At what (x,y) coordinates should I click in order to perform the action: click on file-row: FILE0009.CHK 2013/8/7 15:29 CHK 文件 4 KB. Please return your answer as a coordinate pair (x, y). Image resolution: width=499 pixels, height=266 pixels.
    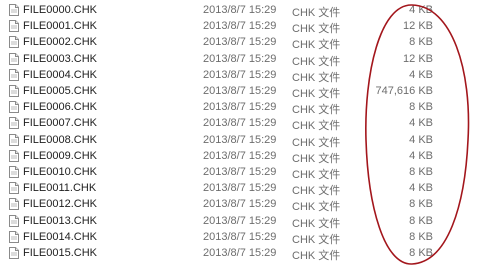
    Looking at the image, I should click on (249, 156).